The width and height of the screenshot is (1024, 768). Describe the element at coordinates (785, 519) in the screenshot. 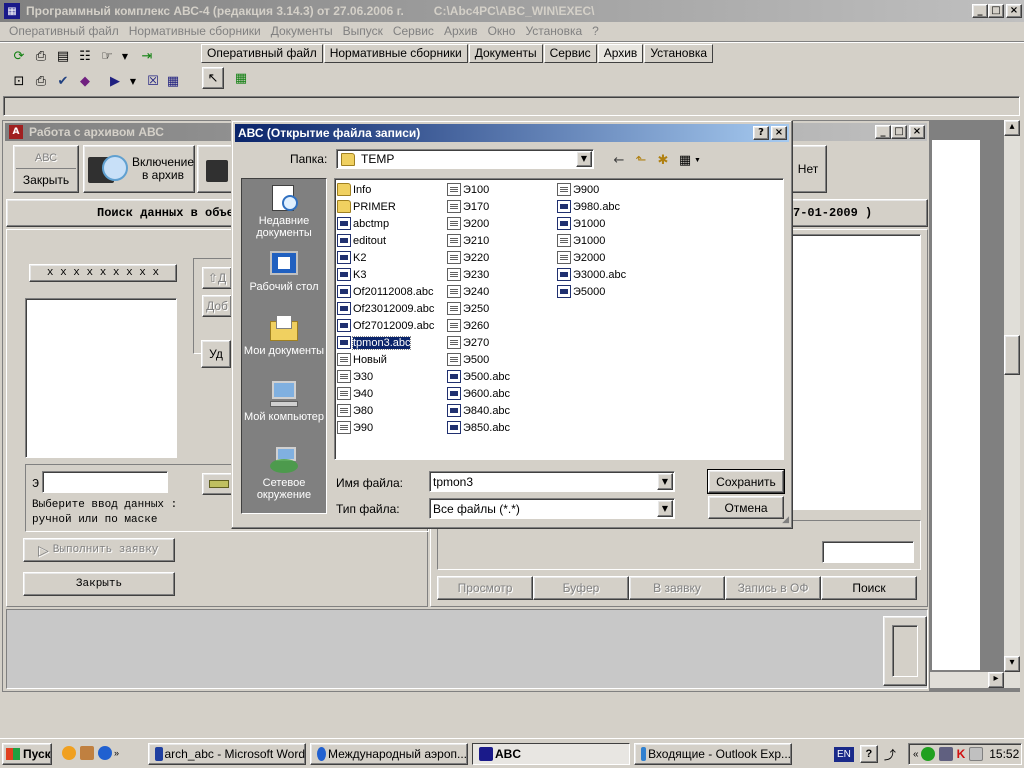

I see `resize-grip-icon: ◢` at that location.